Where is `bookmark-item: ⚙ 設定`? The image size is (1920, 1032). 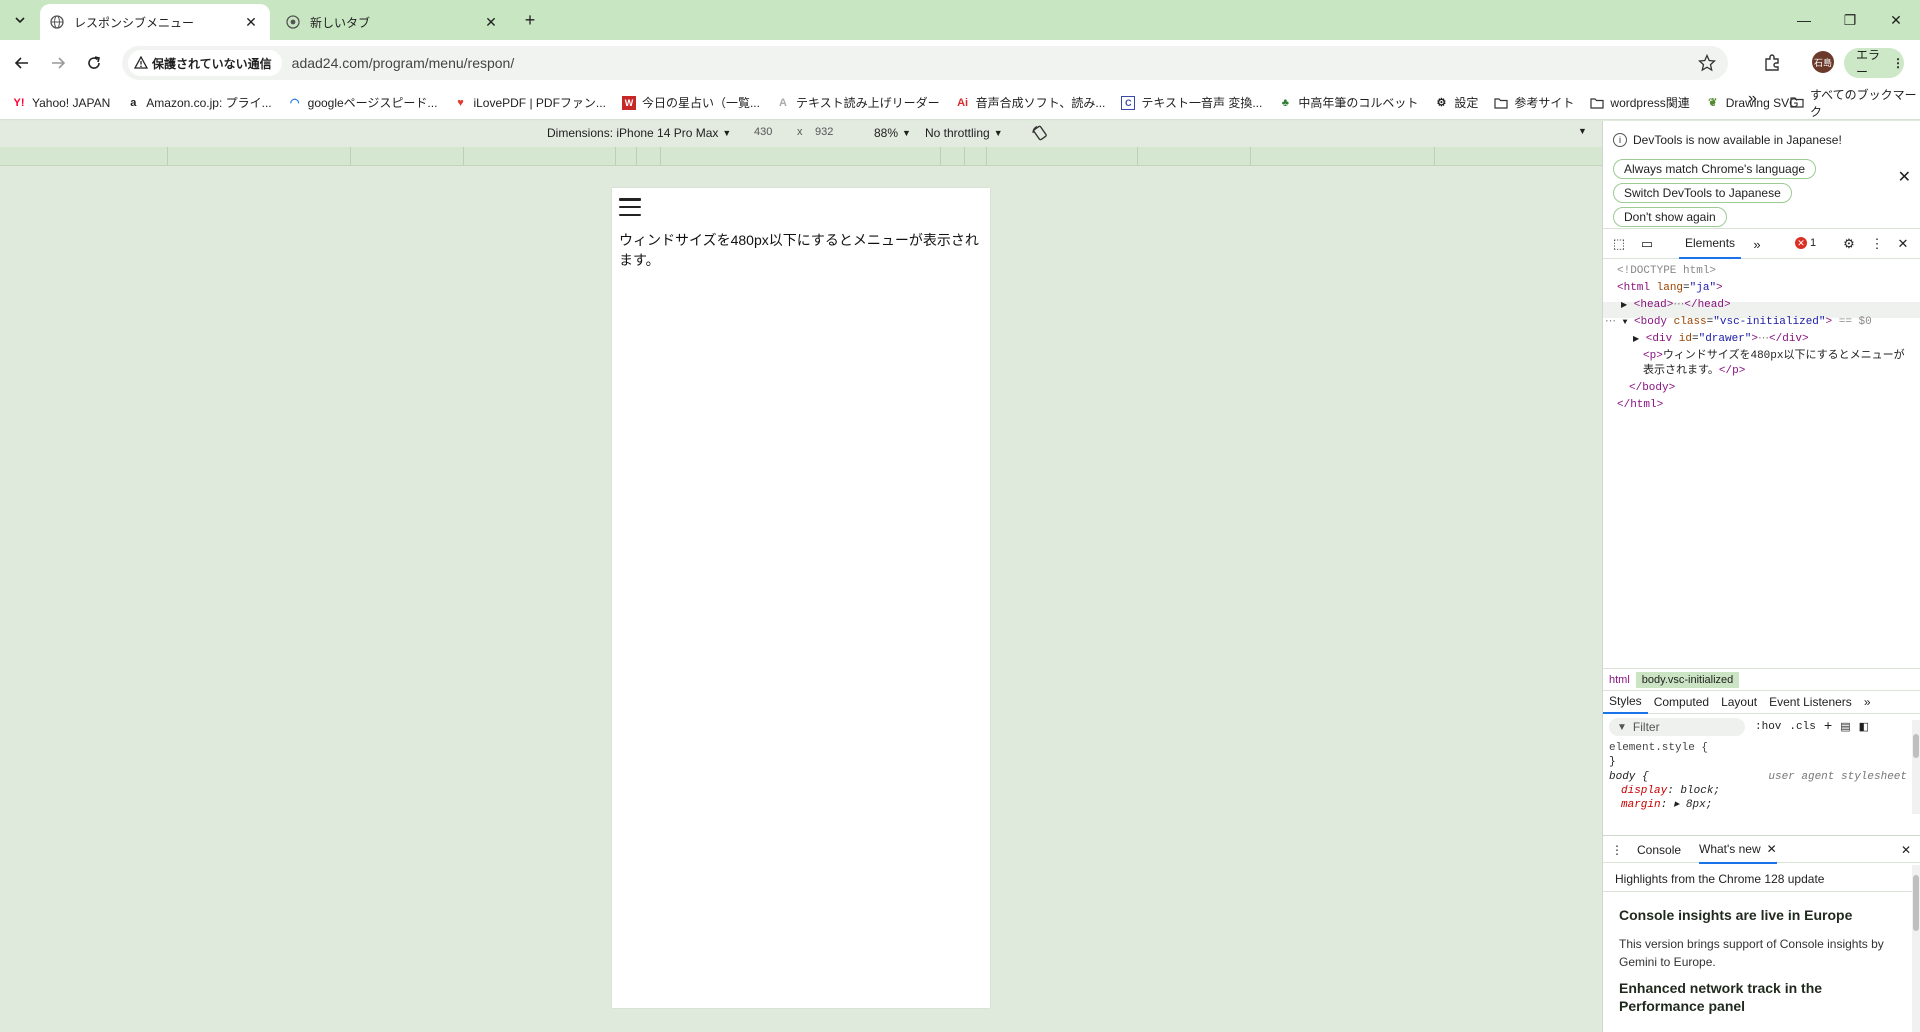 bookmark-item: ⚙ 設定 is located at coordinates (1456, 103).